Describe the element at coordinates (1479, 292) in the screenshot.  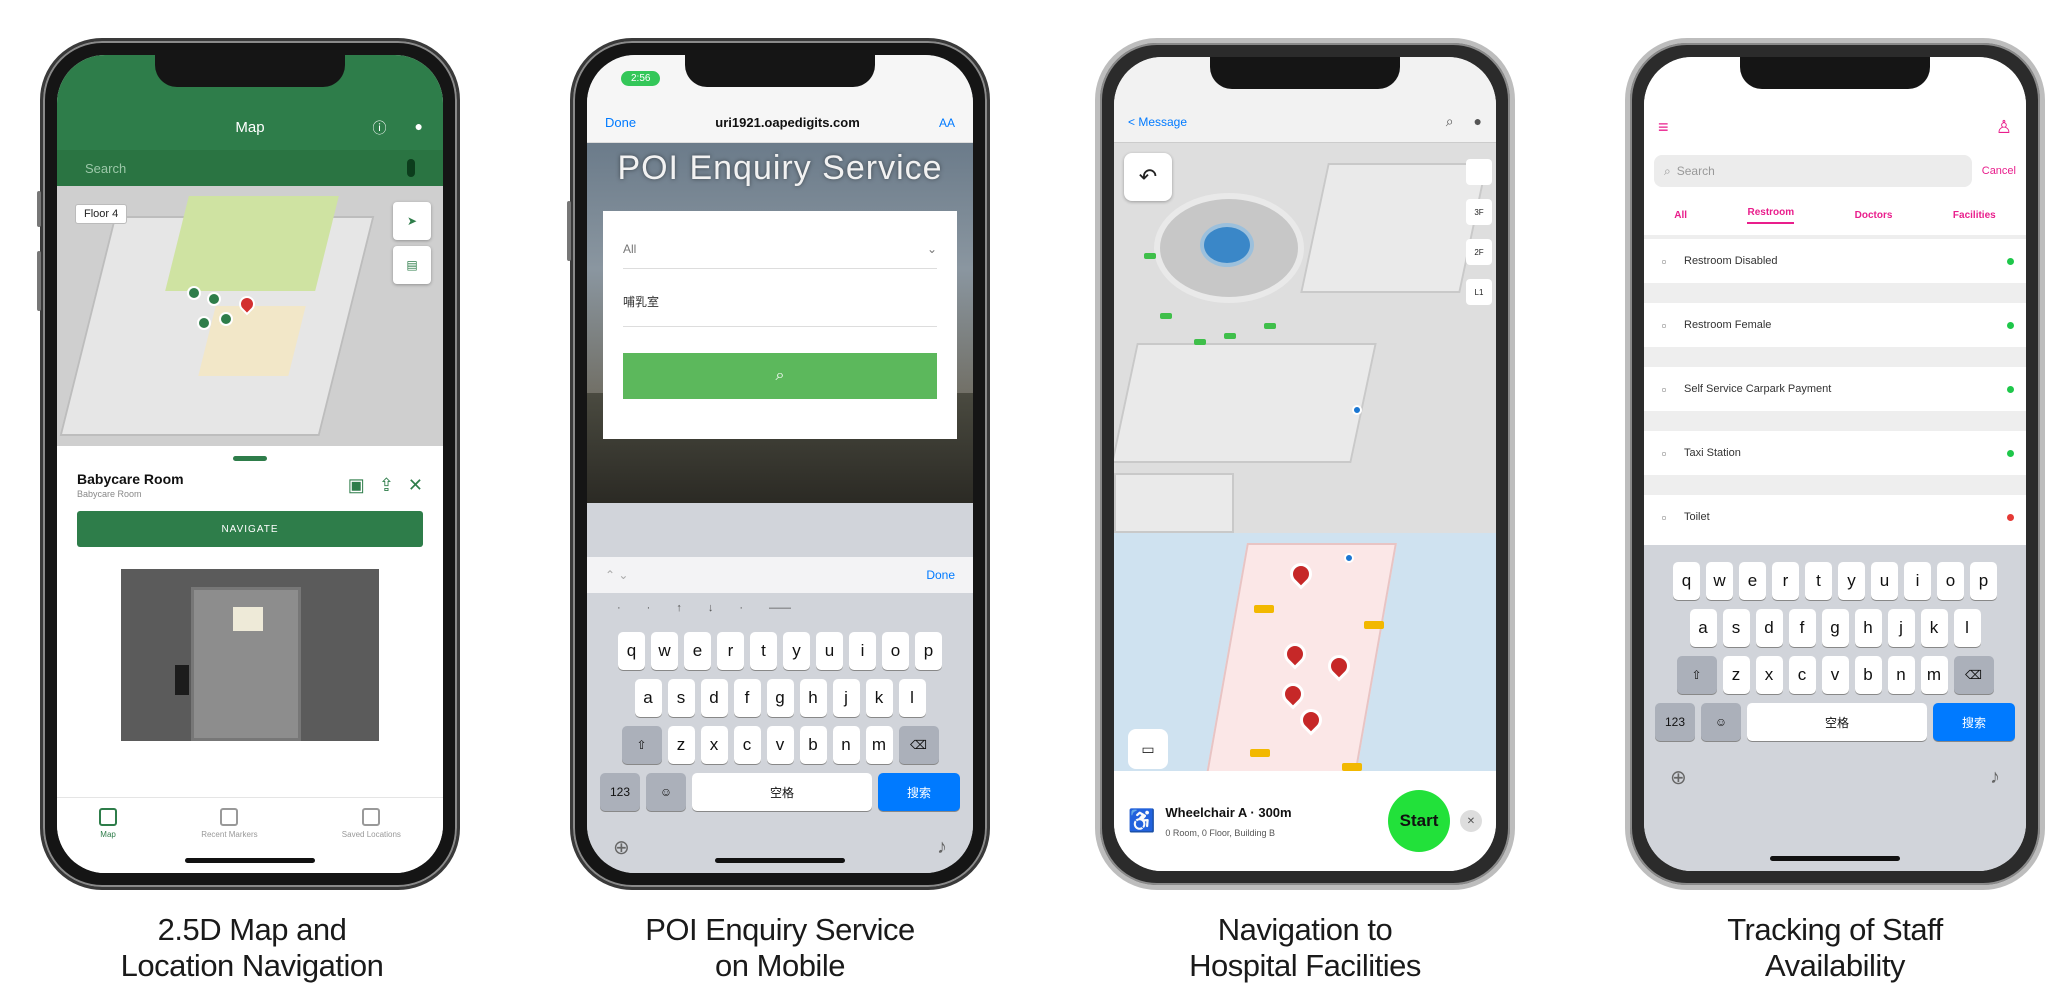
I see `floor-button: L1` at that location.